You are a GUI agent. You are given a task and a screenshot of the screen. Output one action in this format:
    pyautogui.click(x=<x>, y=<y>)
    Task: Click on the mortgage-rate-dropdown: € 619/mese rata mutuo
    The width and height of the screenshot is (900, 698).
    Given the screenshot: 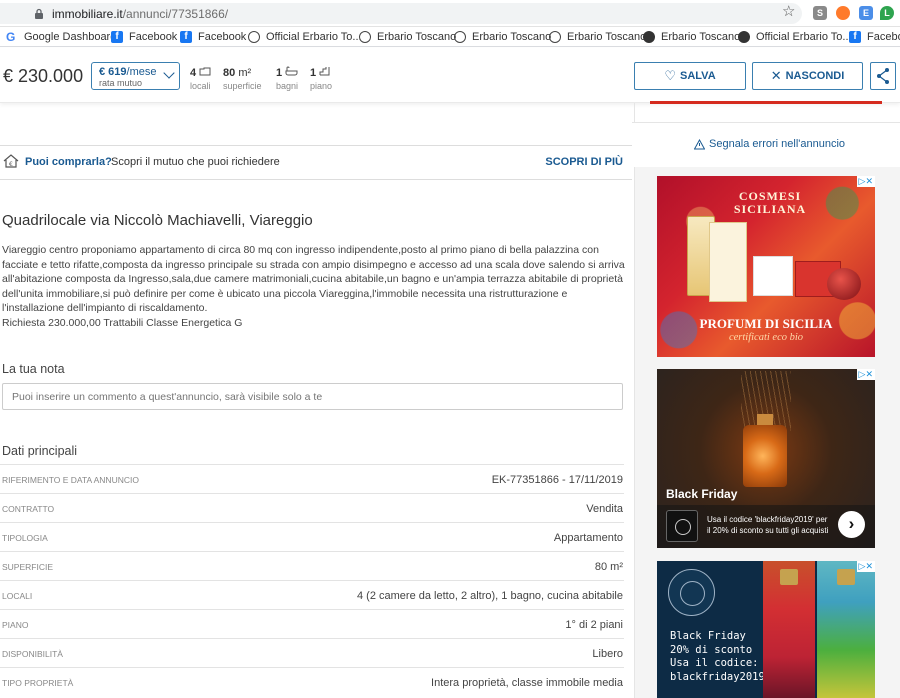 What is the action you would take?
    pyautogui.click(x=135, y=76)
    